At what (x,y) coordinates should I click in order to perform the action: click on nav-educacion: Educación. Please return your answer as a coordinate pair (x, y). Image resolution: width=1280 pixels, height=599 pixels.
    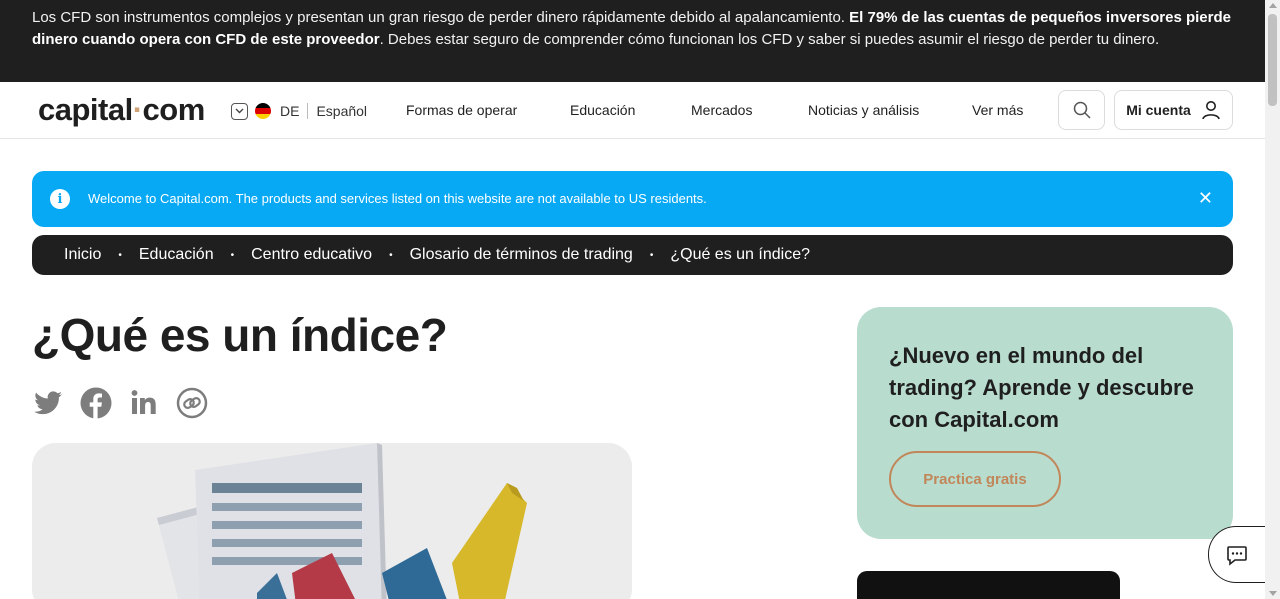
    Looking at the image, I should click on (602, 110).